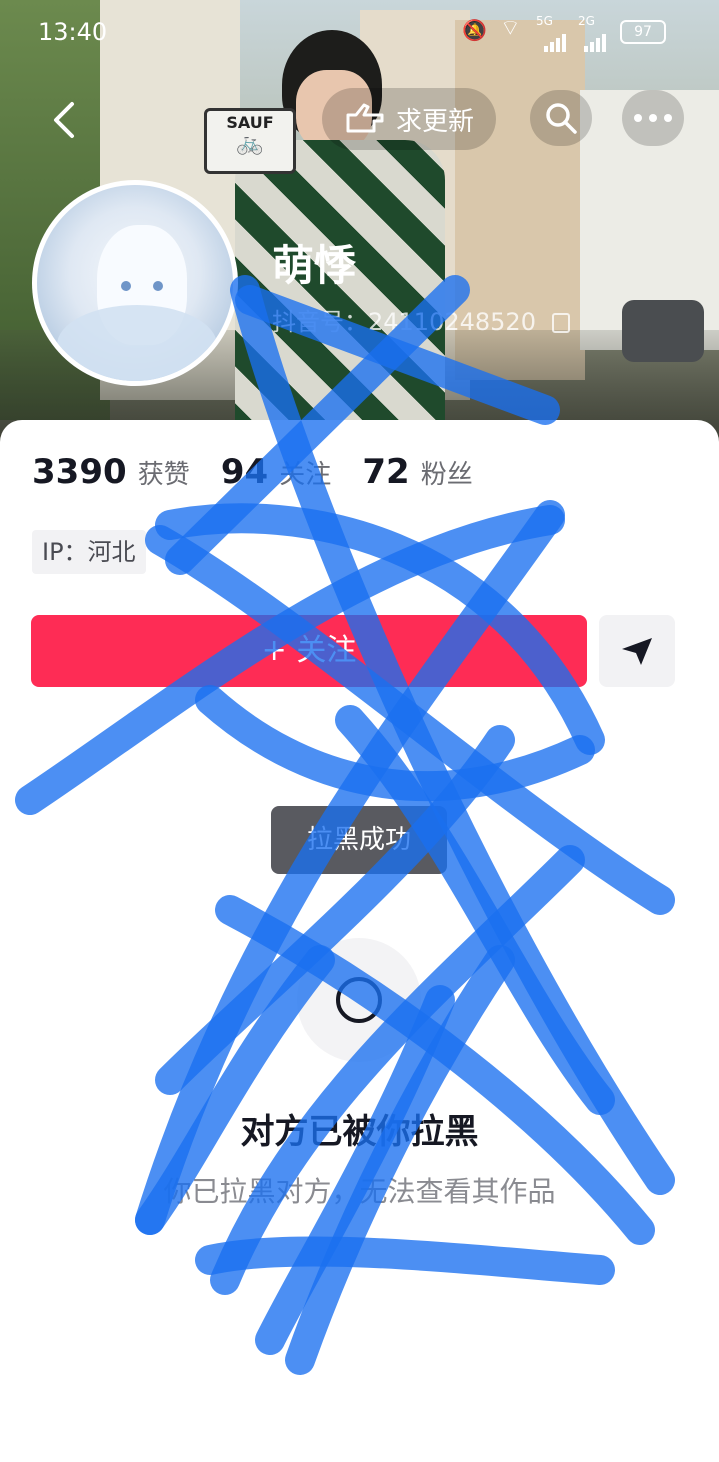 Image resolution: width=719 pixels, height=1462 pixels. Describe the element at coordinates (73, 32) in the screenshot. I see `status-time: 13:40` at that location.